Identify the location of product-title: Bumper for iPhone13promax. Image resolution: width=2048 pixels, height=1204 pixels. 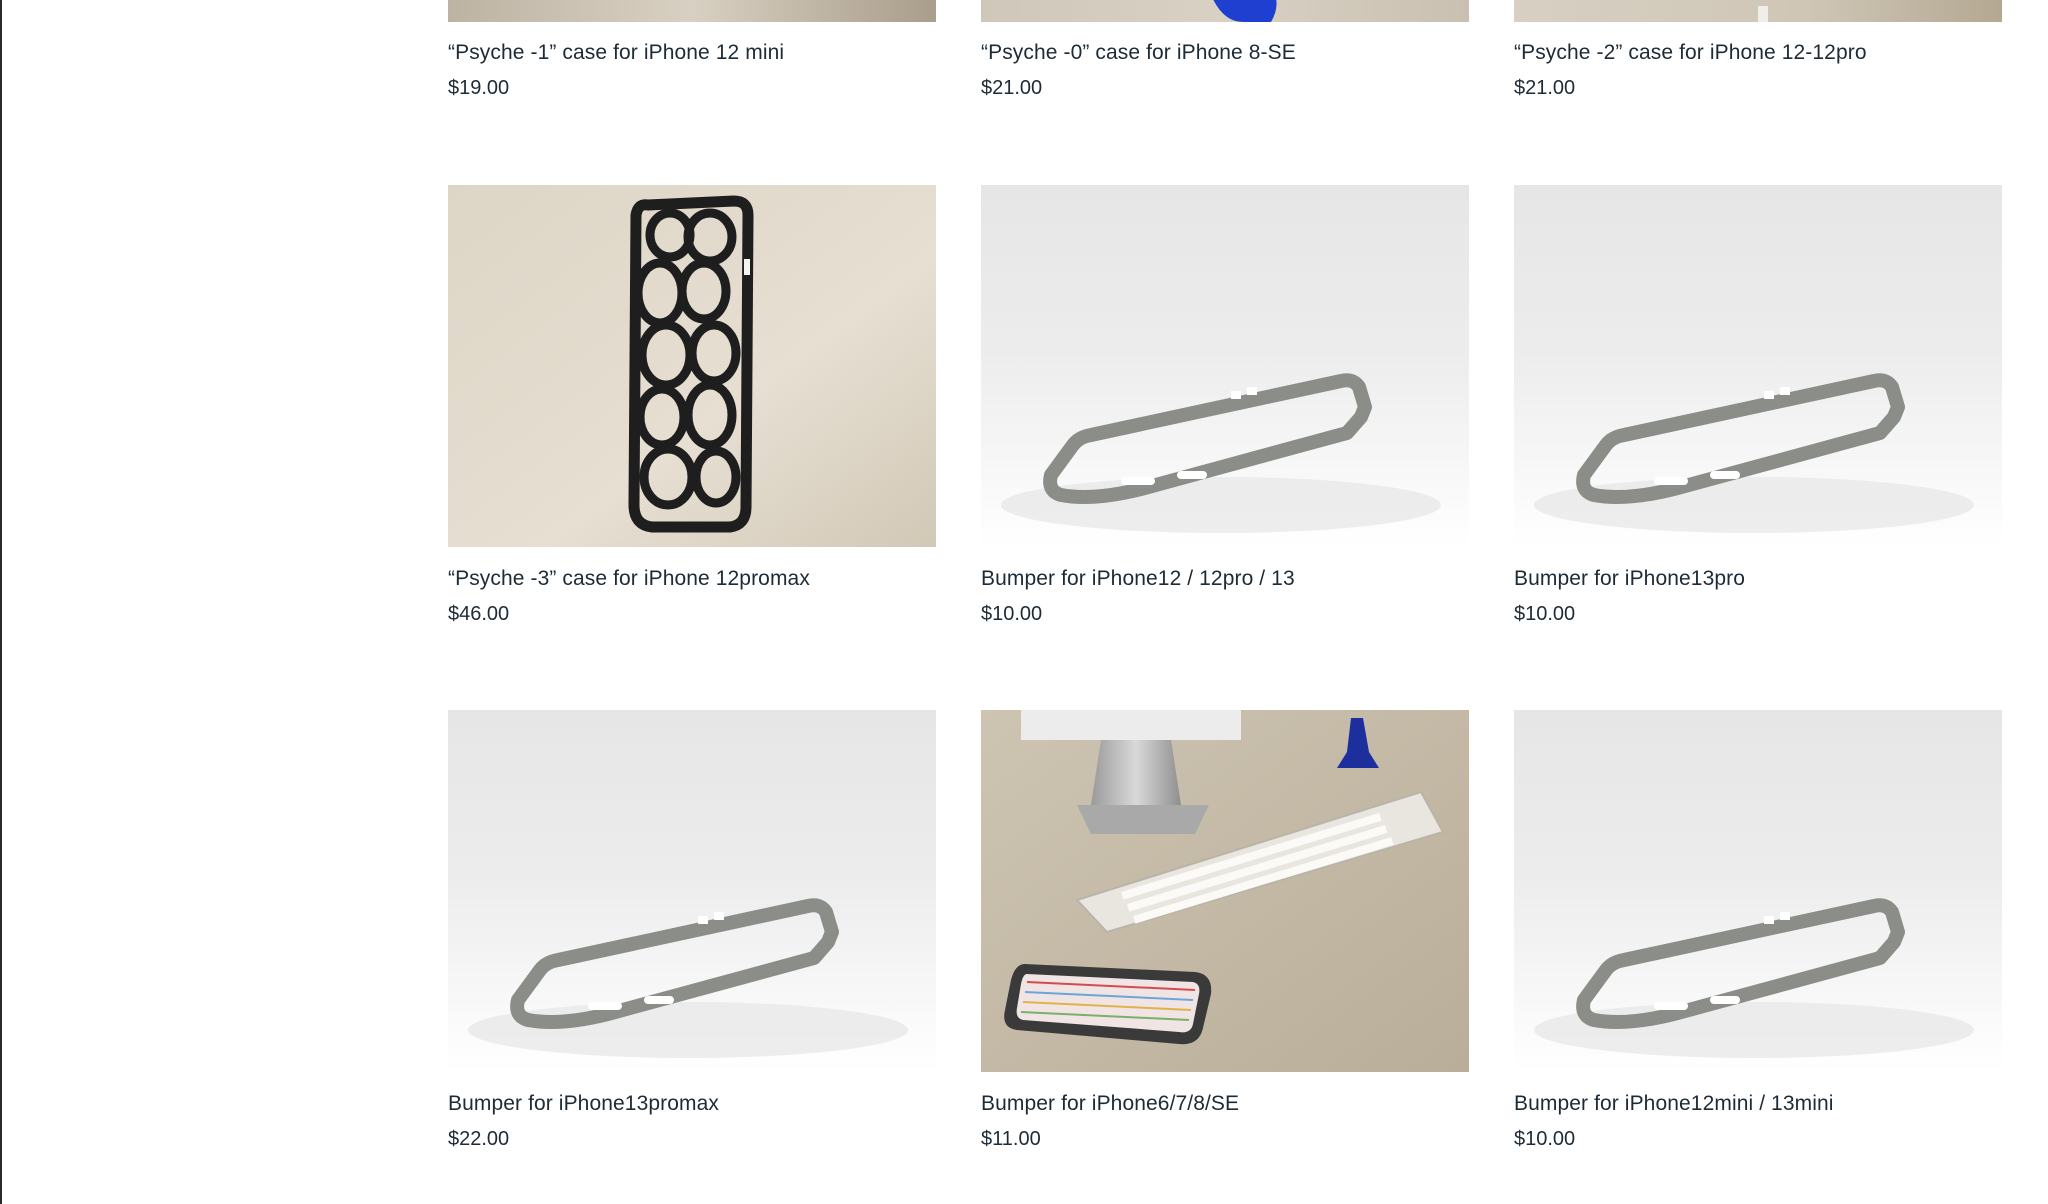
(583, 1104).